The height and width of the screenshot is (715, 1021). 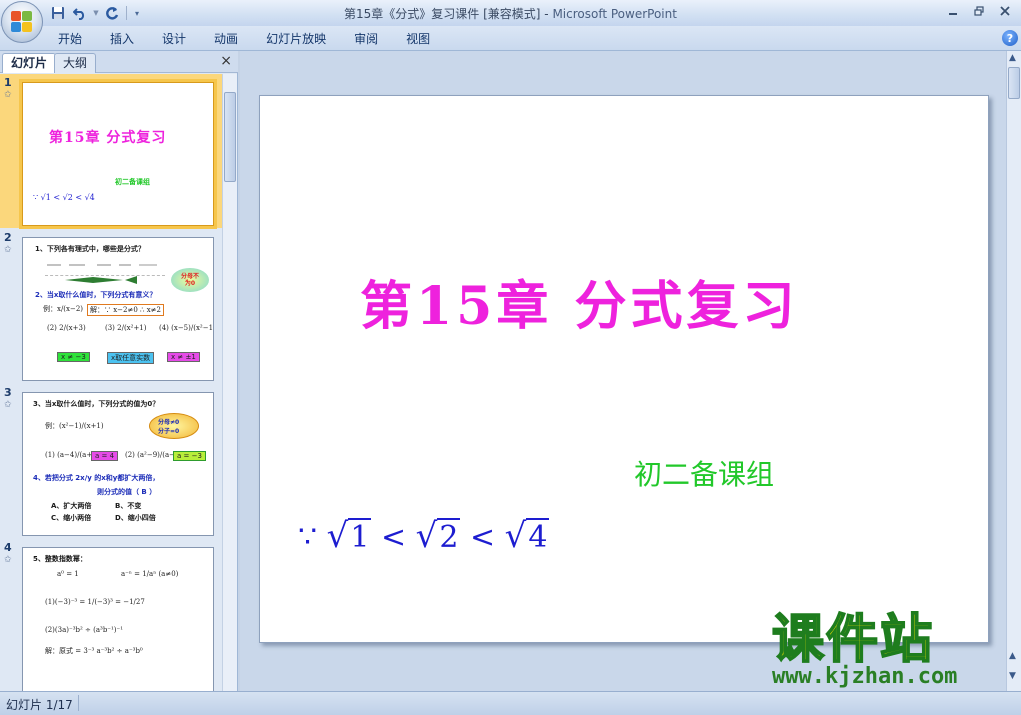 I want to click on thumb-subtitle: 初二备课组, so click(x=132, y=182).